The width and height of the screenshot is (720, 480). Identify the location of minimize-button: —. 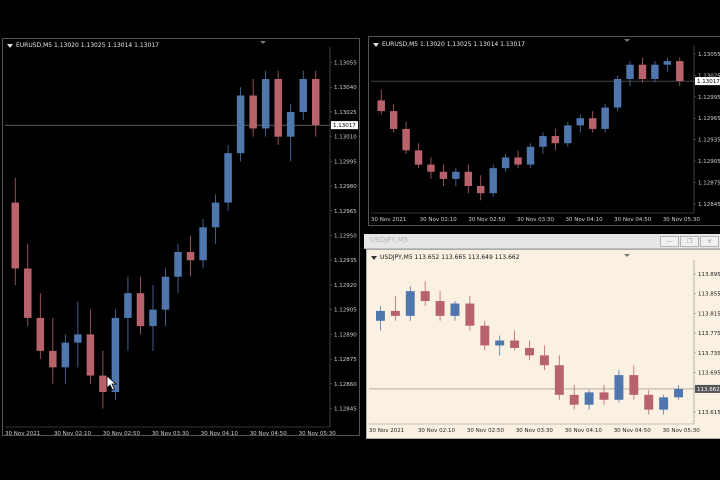
(669, 241).